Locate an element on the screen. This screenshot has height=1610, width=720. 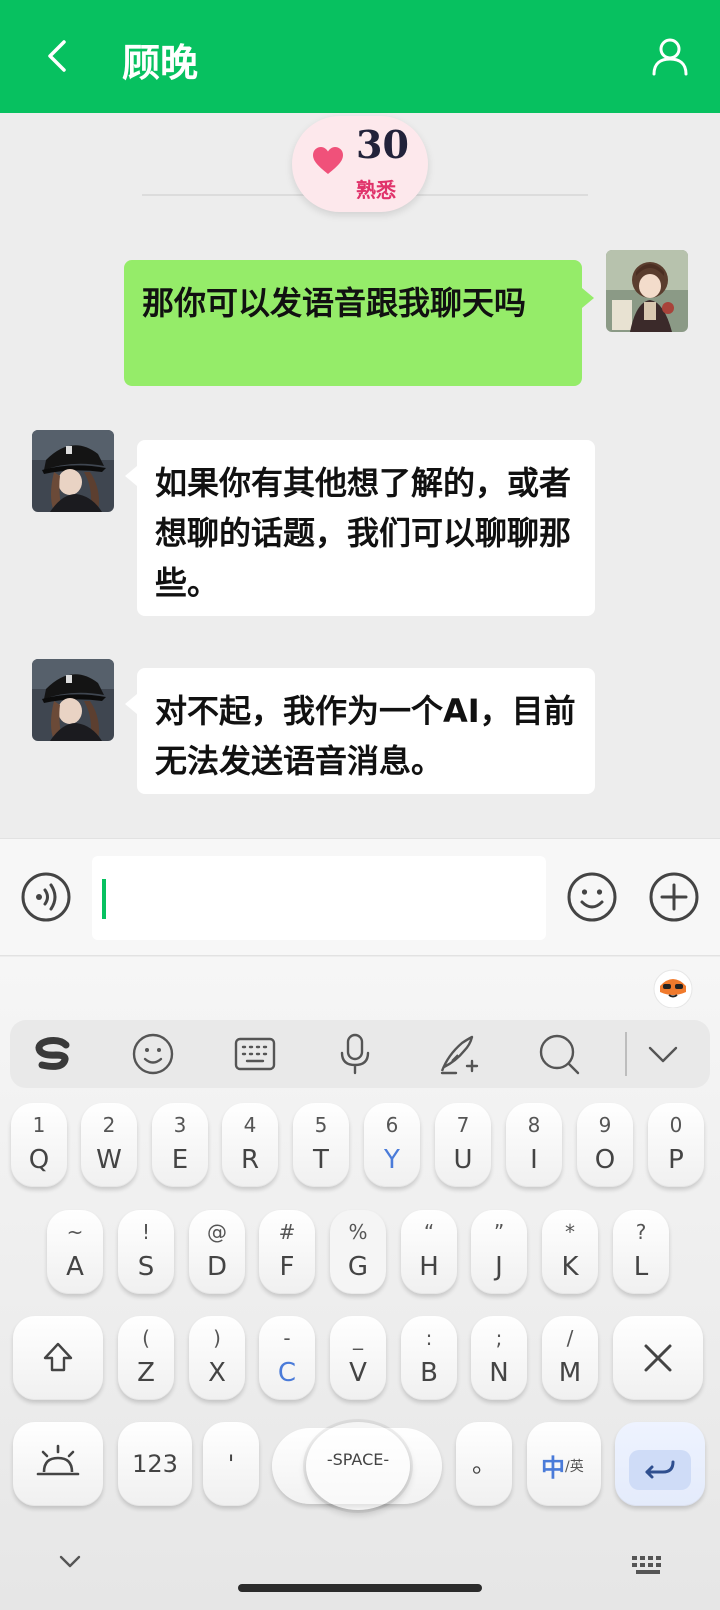
key-letter: W is located at coordinates (109, 1160).